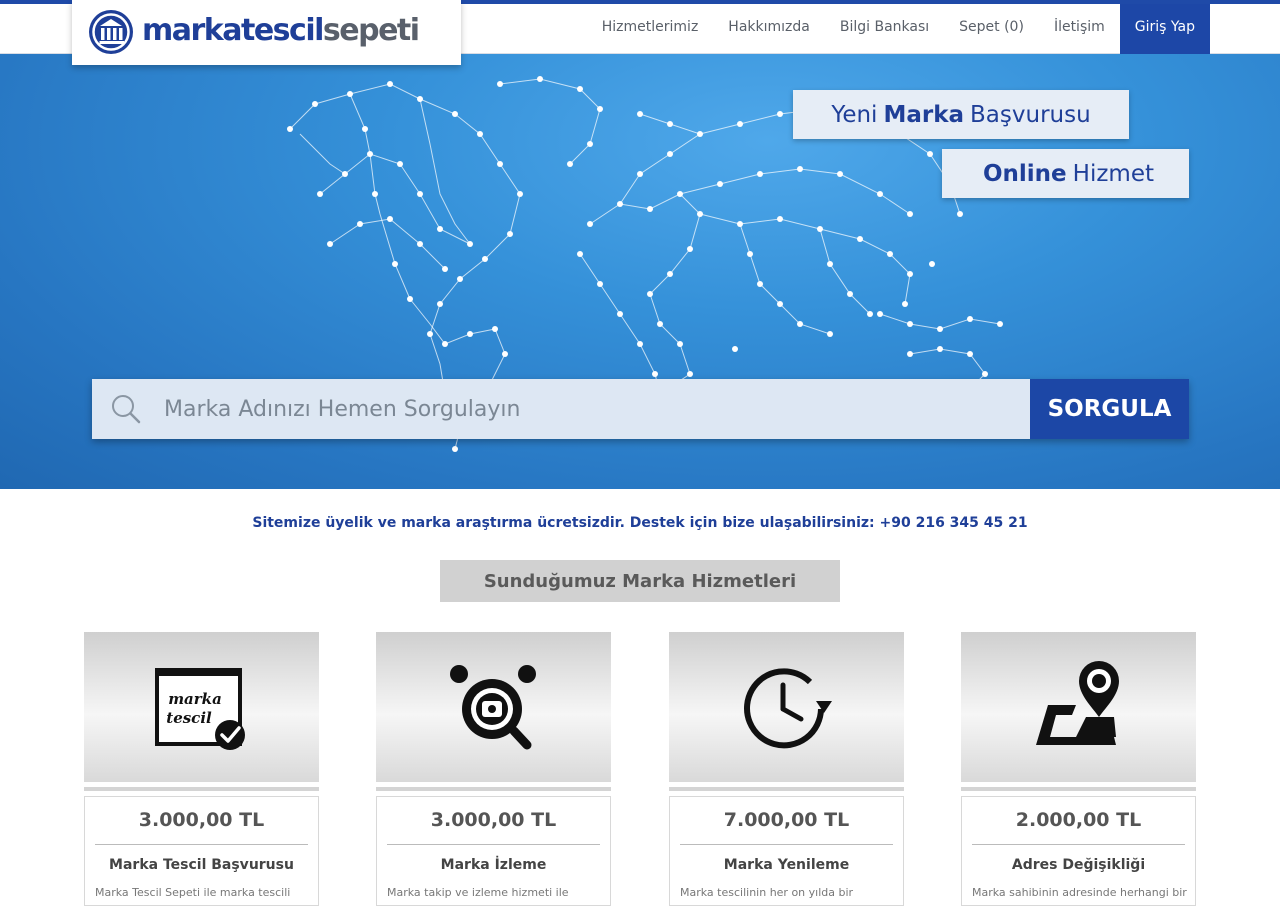 The height and width of the screenshot is (906, 1280). What do you see at coordinates (189, 718) in the screenshot?
I see `svg-text: tescil` at bounding box center [189, 718].